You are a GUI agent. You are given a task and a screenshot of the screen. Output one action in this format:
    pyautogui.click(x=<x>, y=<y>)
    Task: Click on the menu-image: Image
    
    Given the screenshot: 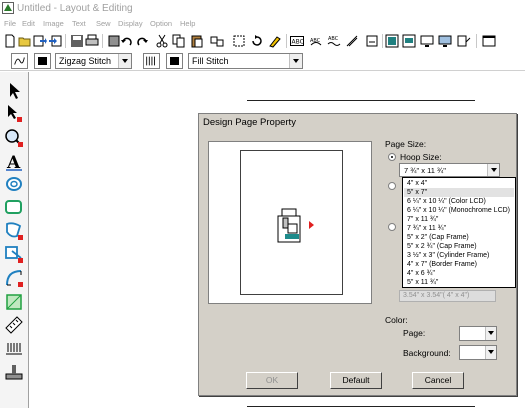 What is the action you would take?
    pyautogui.click(x=53, y=23)
    